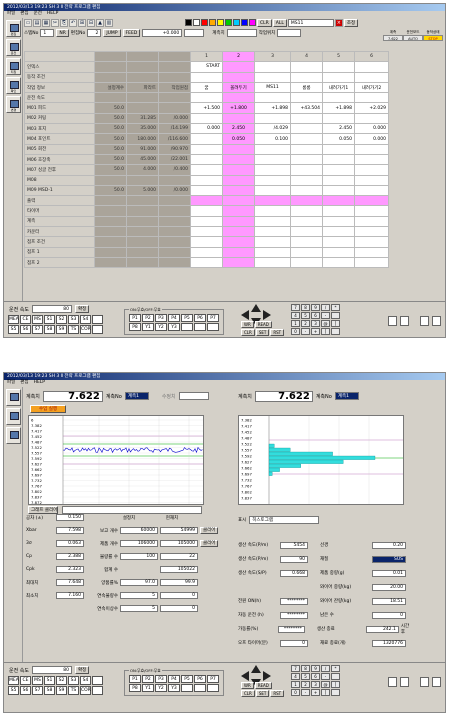 The width and height of the screenshot is (449, 717). Describe the element at coordinates (94, 33) in the screenshot. I see `editno-field: 2` at that location.